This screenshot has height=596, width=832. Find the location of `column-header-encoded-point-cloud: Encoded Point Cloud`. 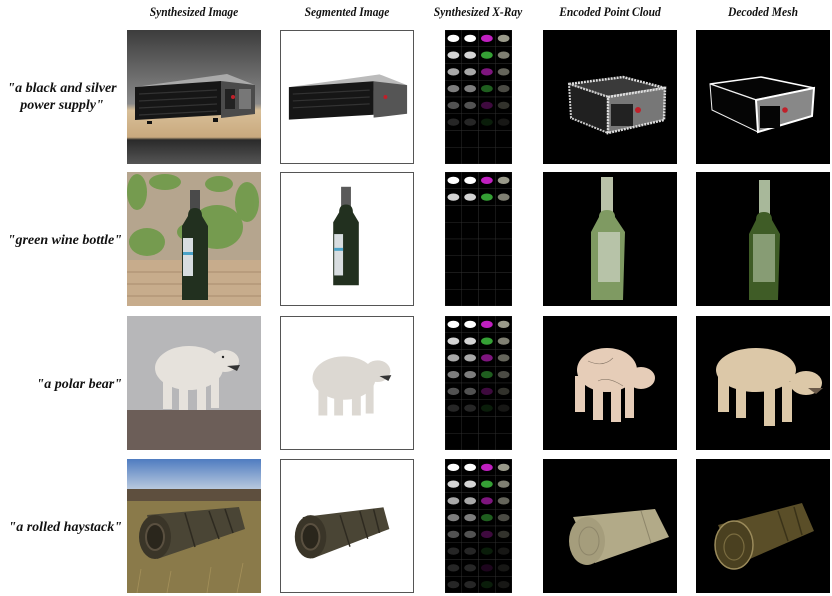

column-header-encoded-point-cloud: Encoded Point Cloud is located at coordinates (610, 12).